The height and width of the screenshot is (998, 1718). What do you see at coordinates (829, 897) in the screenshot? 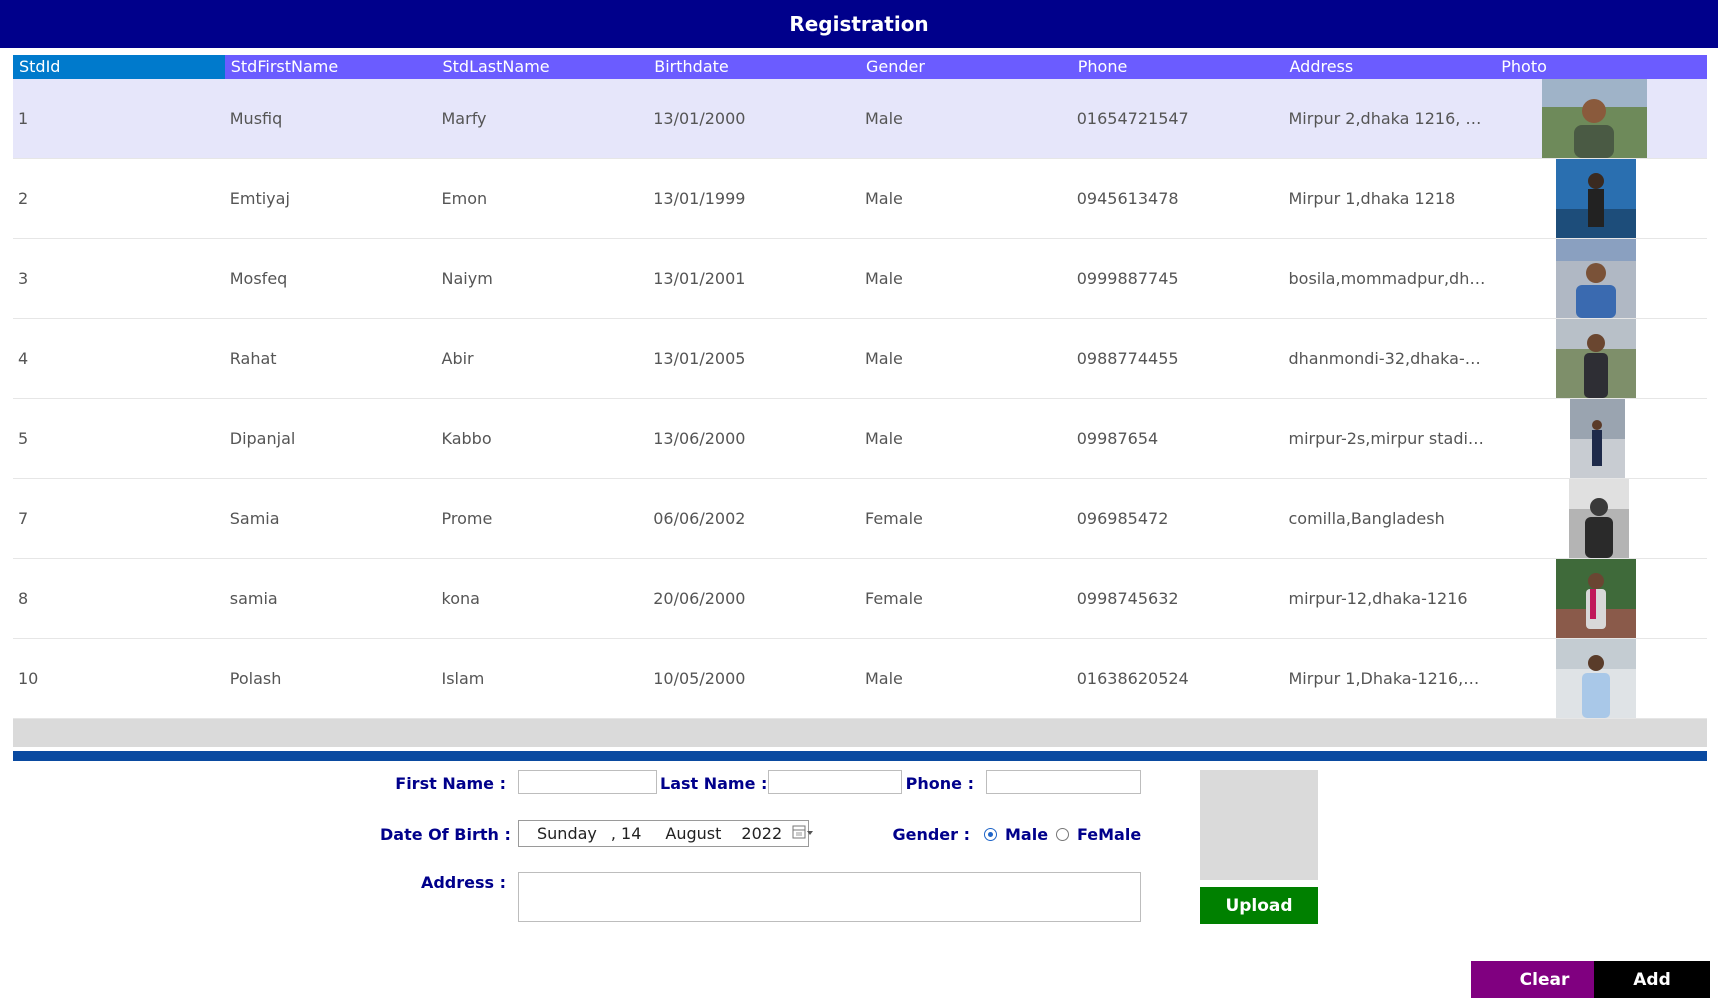
I see `address-textarea` at bounding box center [829, 897].